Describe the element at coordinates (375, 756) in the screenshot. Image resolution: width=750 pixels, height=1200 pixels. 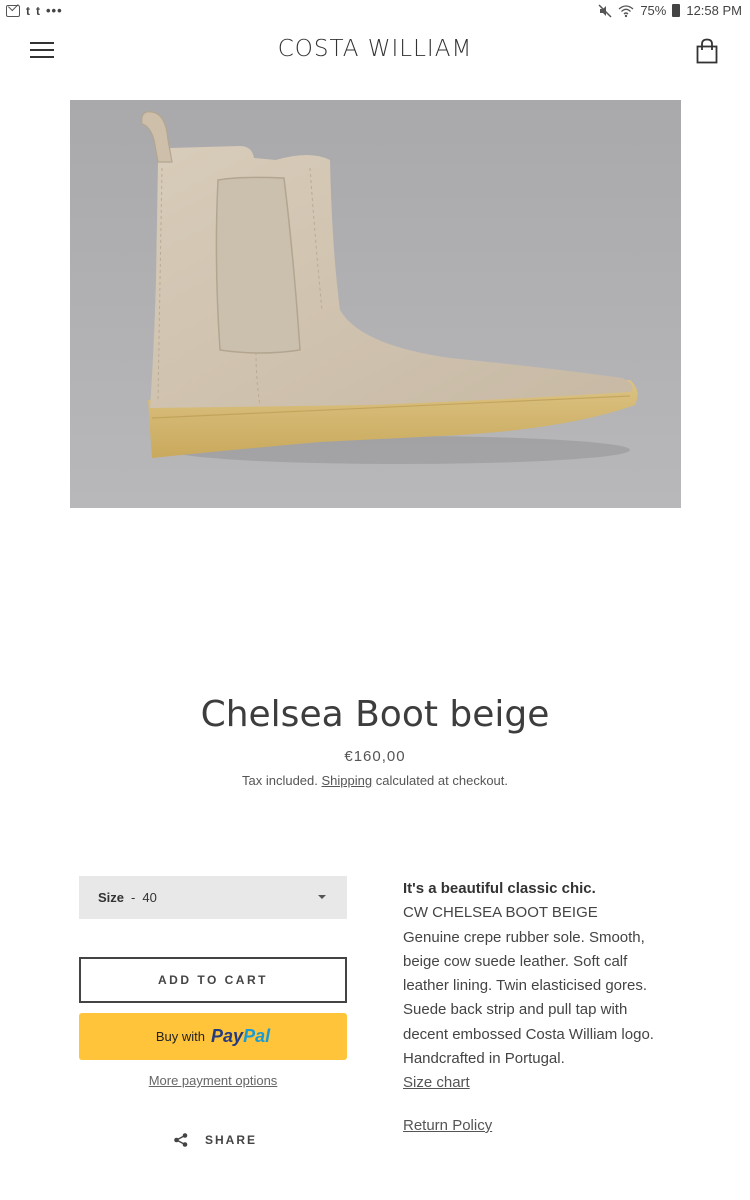
I see `product-price: €160,00` at that location.